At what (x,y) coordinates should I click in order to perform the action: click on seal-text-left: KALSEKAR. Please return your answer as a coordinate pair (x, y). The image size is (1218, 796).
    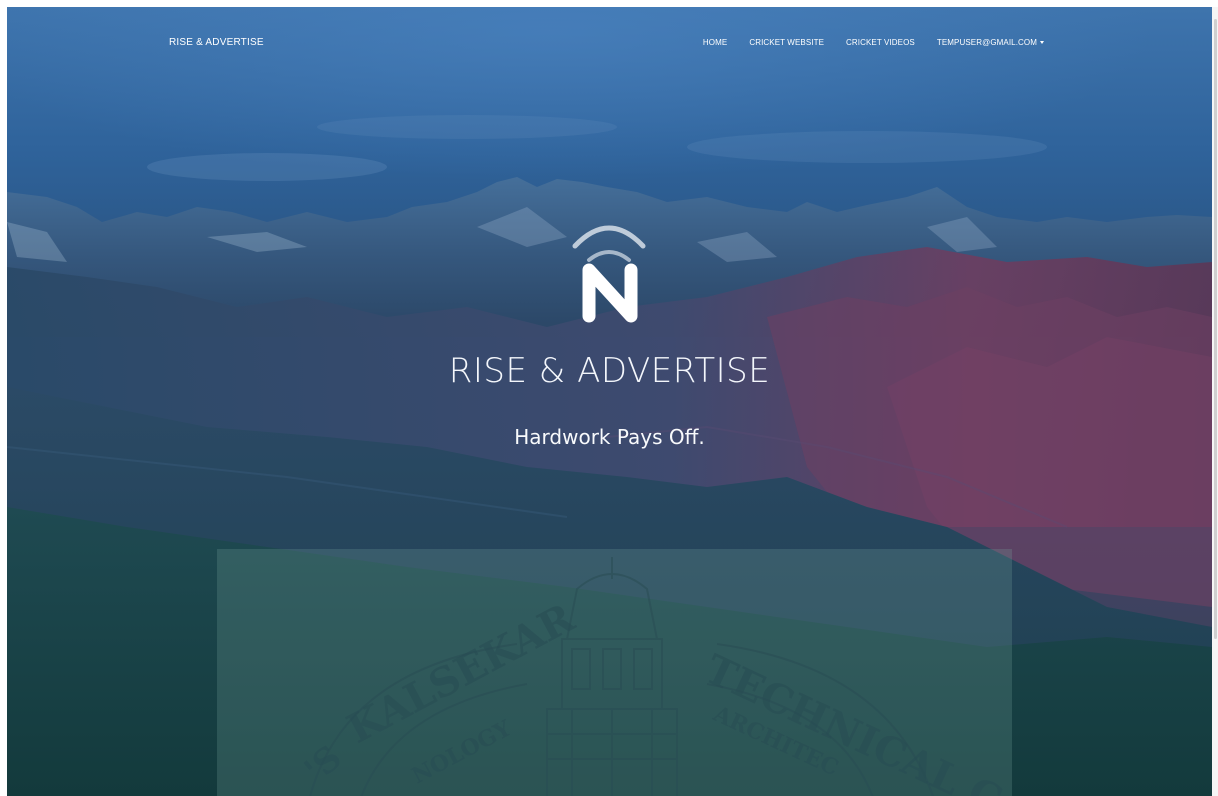
    Looking at the image, I should click on (461, 673).